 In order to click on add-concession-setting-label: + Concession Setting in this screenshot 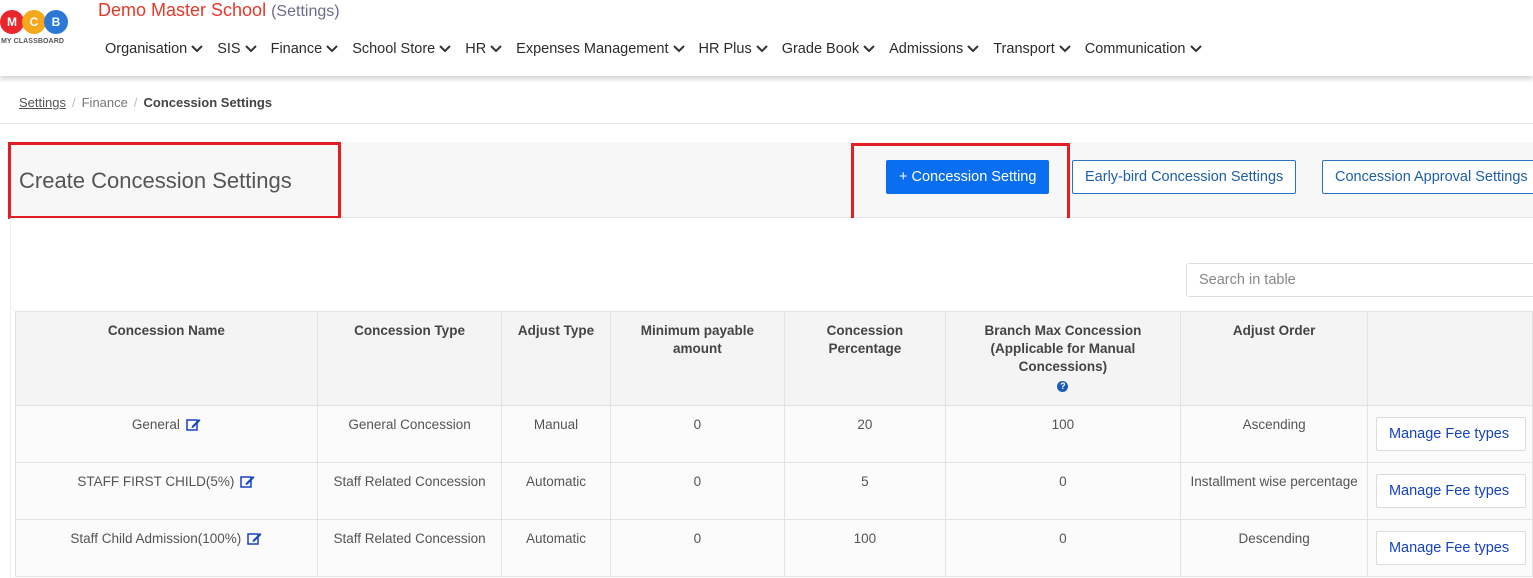, I will do `click(968, 177)`.